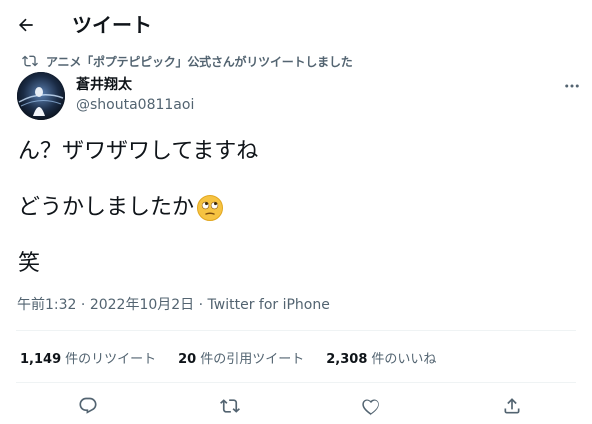 The height and width of the screenshot is (424, 592). I want to click on retweet-context: アニメ「ポプテピピック」公式さんがリツイートしました, so click(187, 61).